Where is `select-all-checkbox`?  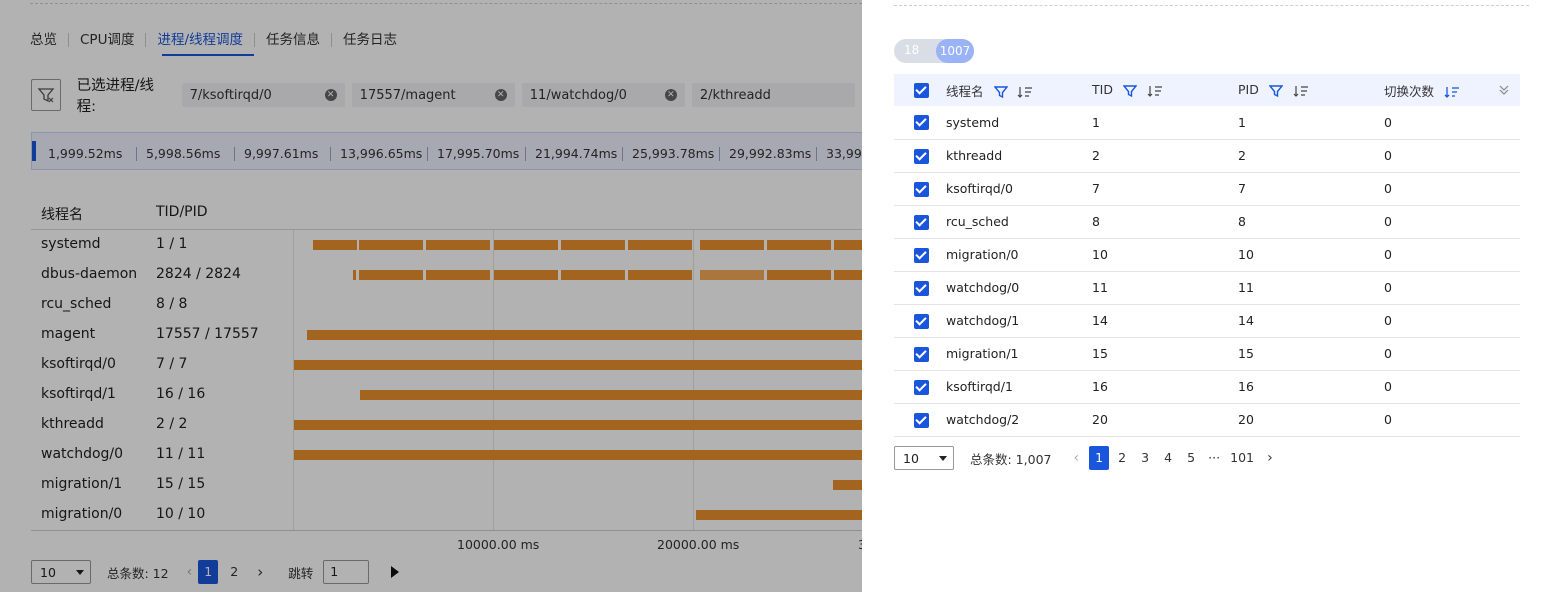
select-all-checkbox is located at coordinates (921, 90).